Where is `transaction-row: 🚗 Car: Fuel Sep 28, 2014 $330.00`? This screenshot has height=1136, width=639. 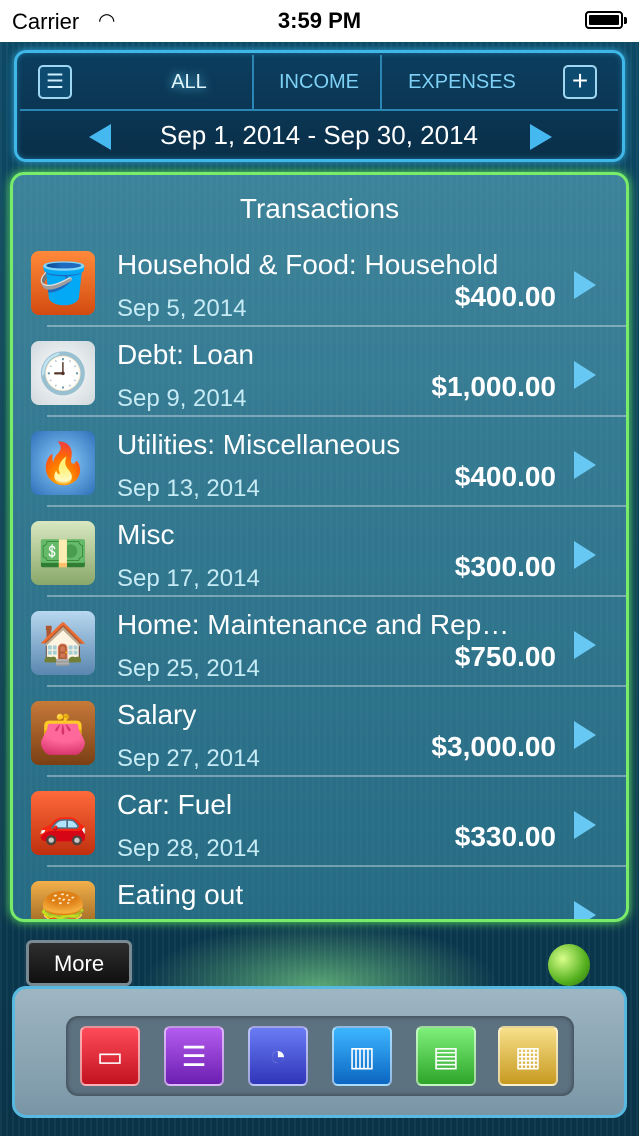 transaction-row: 🚗 Car: Fuel Sep 28, 2014 $330.00 is located at coordinates (319, 822).